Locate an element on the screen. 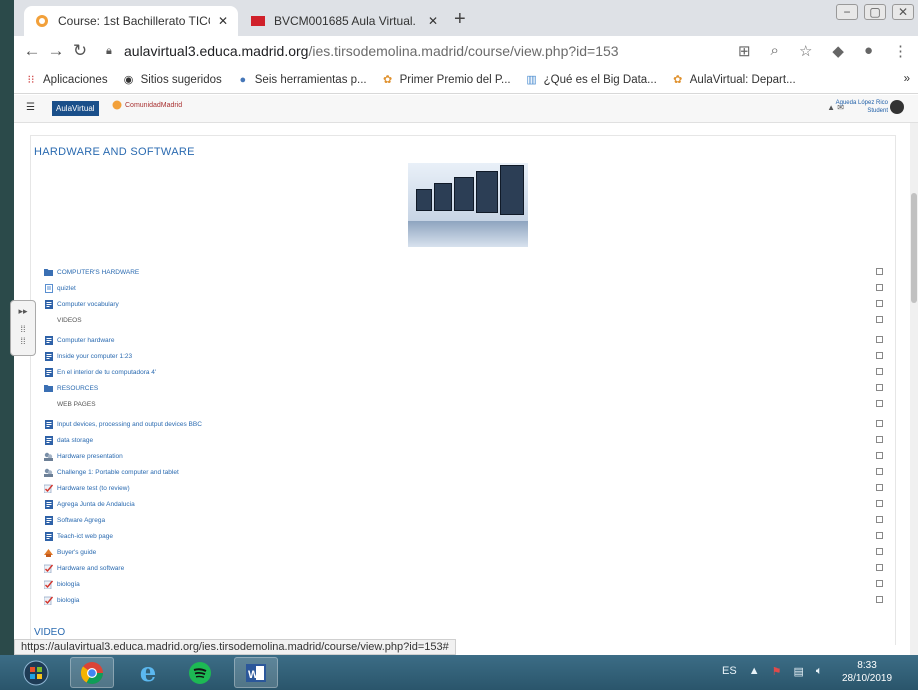 The height and width of the screenshot is (690, 918). activity-link: Agrega Junta de Andalucia is located at coordinates (89, 504).